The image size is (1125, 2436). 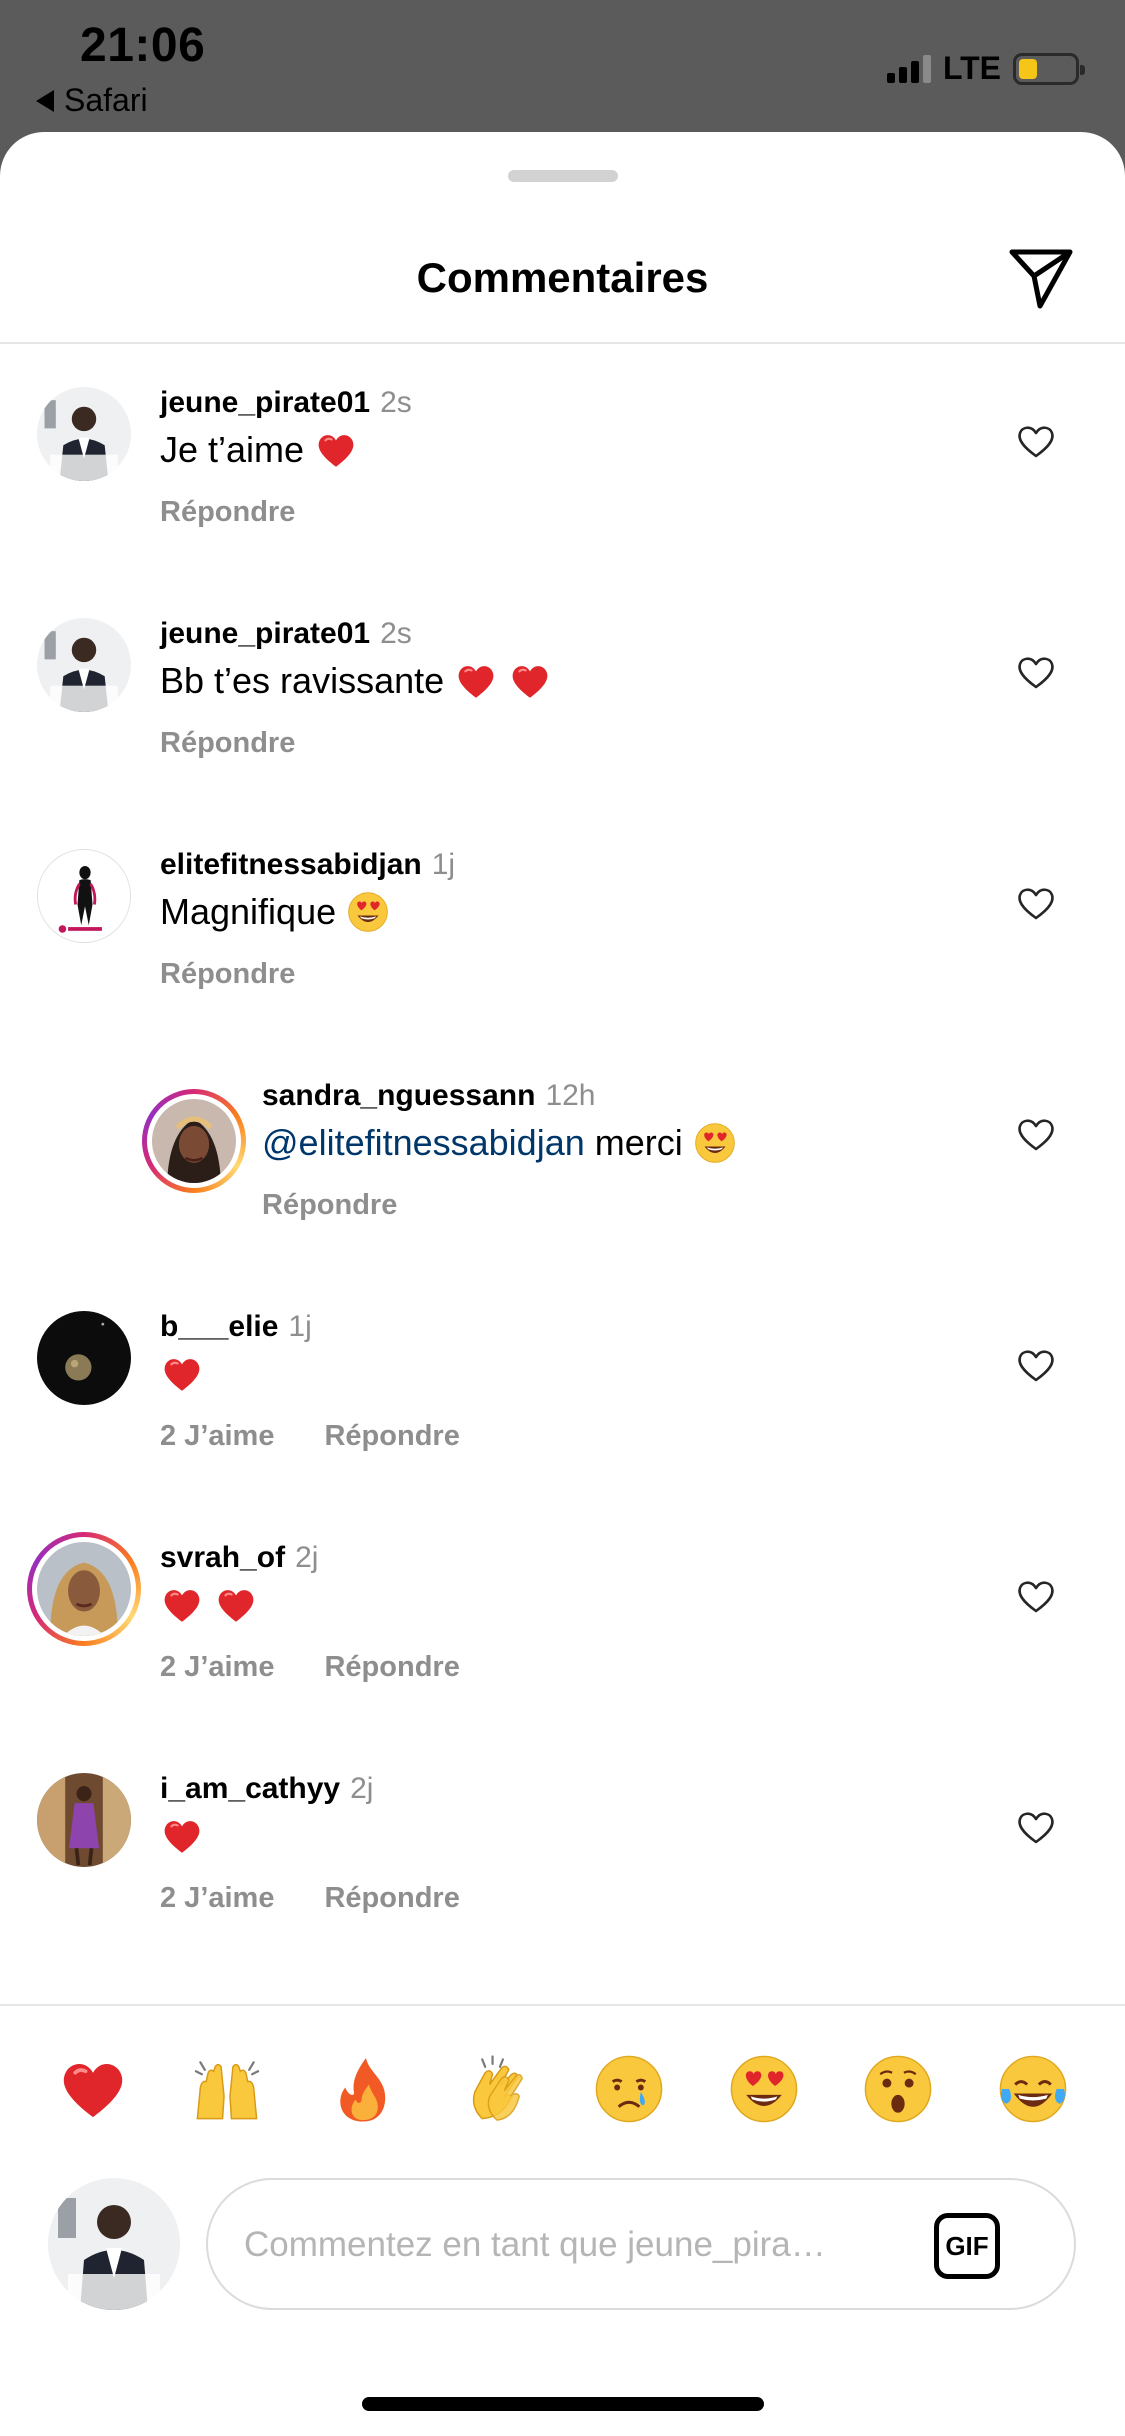 I want to click on comment-header: b___elie 1j, so click(x=236, y=1327).